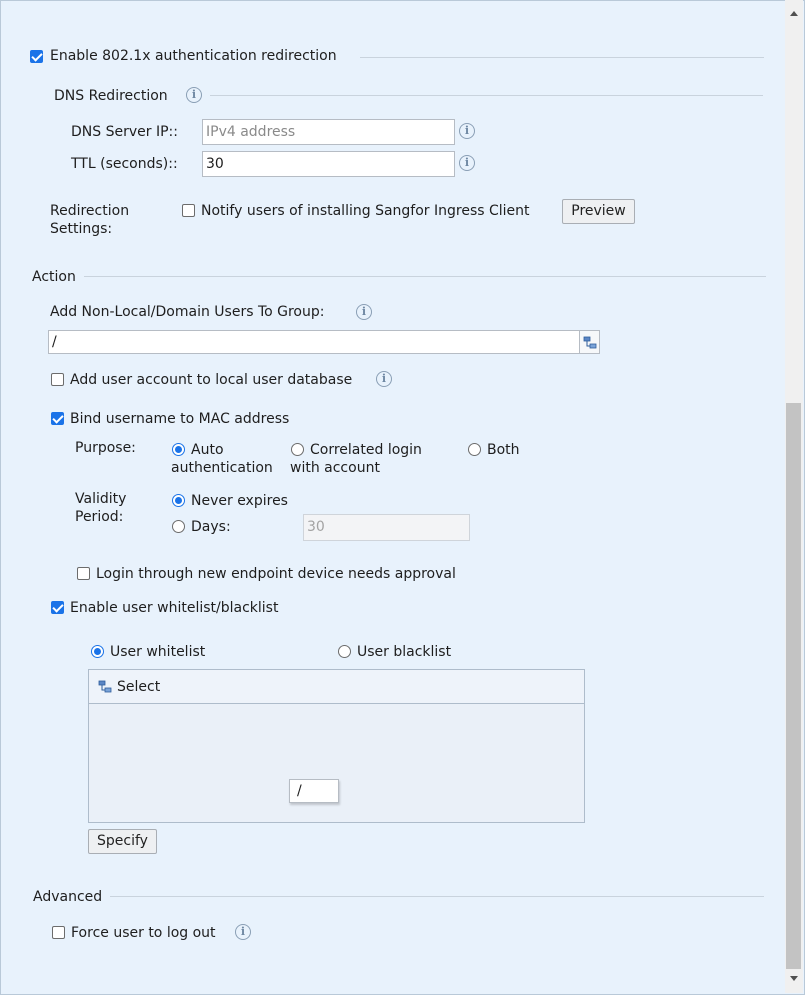 The image size is (805, 995). What do you see at coordinates (81, 229) in the screenshot?
I see `redirection-settings-label-2: Settings:` at bounding box center [81, 229].